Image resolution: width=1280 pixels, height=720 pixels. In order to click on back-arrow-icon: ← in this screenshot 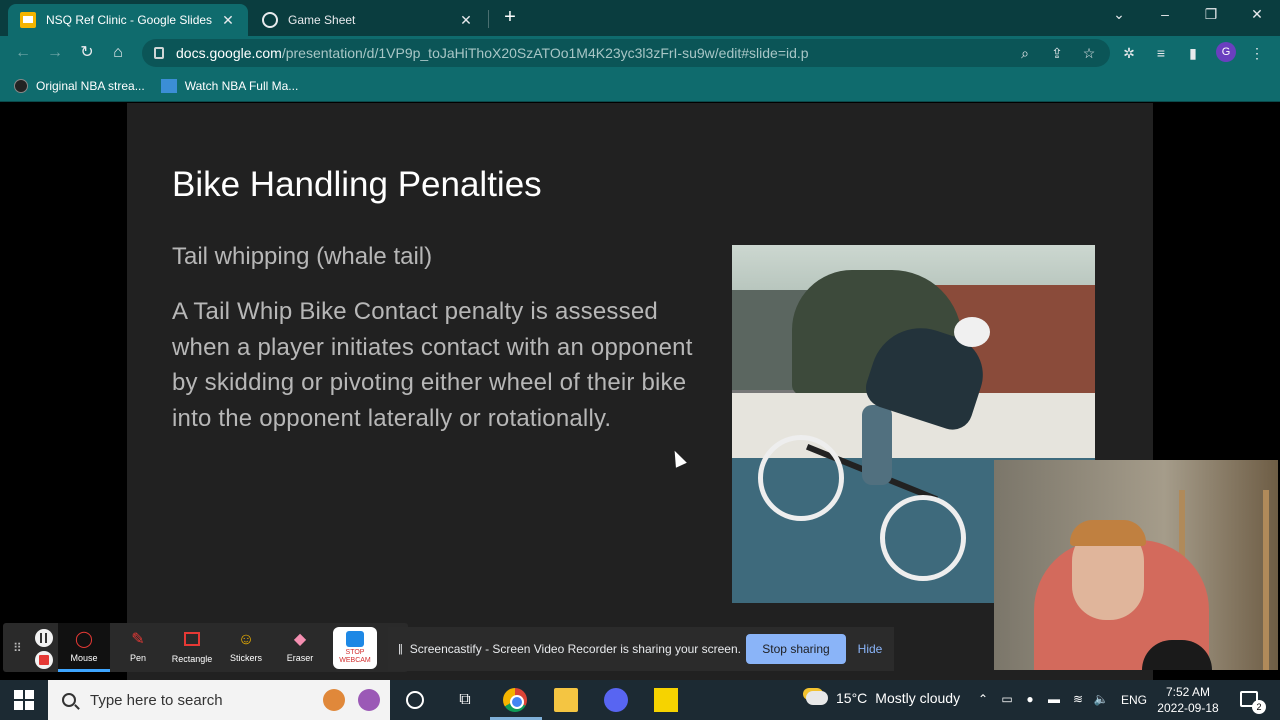, I will do `click(23, 53)`.